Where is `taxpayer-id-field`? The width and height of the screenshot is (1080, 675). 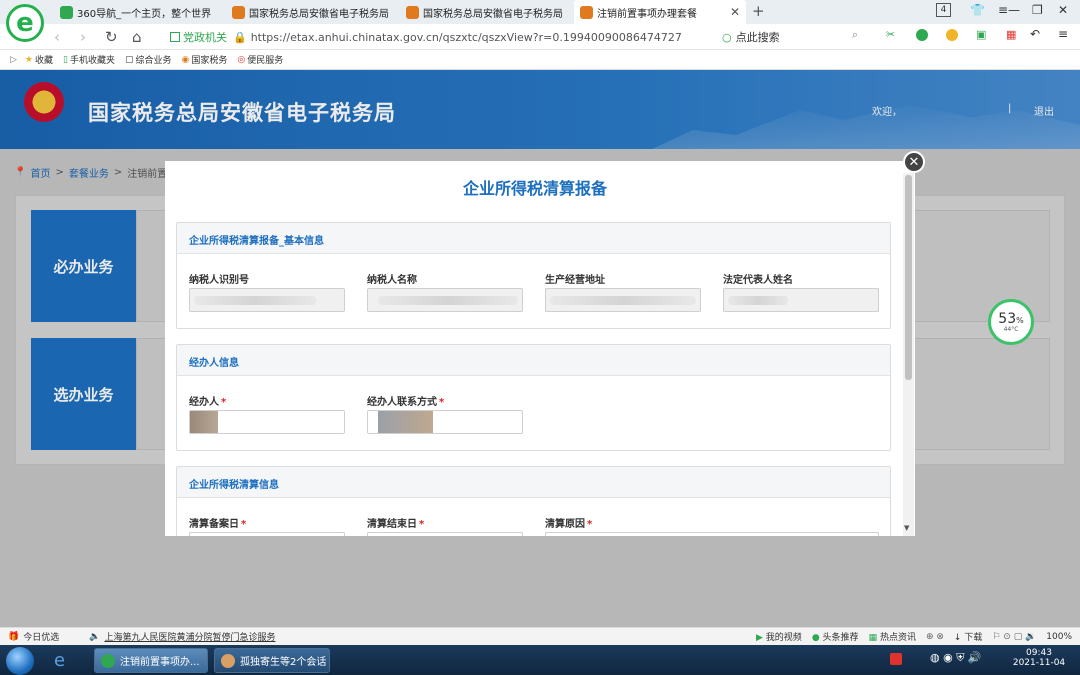 taxpayer-id-field is located at coordinates (267, 300).